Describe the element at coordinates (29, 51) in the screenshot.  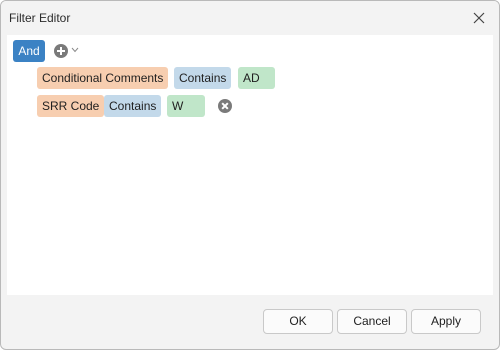
I see `group-operator-button: And` at that location.